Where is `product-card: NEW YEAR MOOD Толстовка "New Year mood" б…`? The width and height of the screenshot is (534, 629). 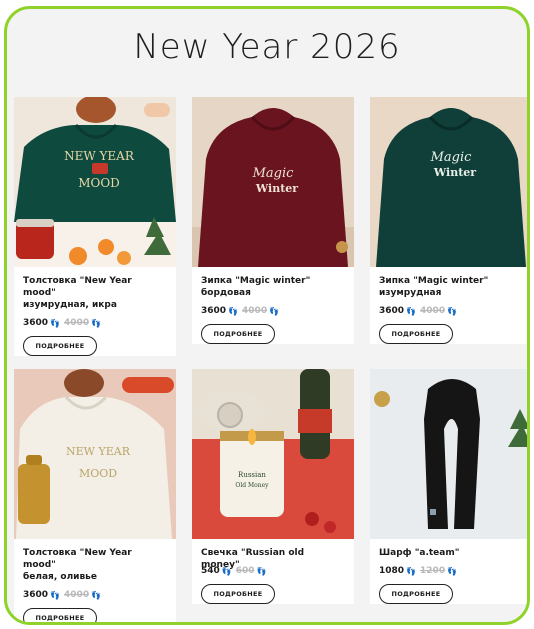
product-card: NEW YEAR MOOD Толстовка "New Year mood" б… is located at coordinates (95, 495).